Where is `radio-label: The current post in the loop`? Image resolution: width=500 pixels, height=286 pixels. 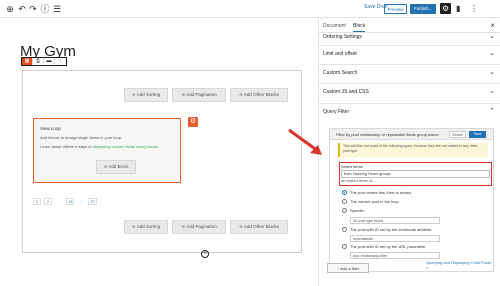
radio-label: The current post in the loop is located at coordinates (374, 201).